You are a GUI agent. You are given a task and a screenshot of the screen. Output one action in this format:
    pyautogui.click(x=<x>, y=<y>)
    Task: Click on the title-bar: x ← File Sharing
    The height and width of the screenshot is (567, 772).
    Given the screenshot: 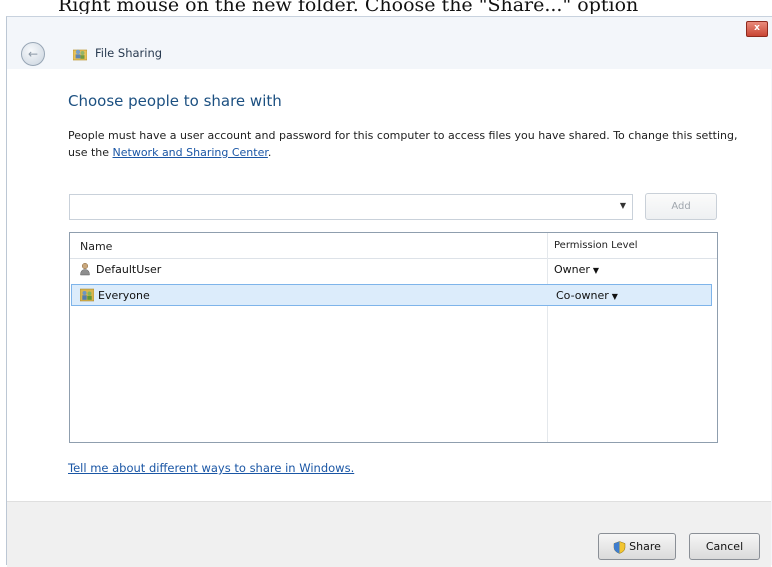 What is the action you would take?
    pyautogui.click(x=389, y=43)
    